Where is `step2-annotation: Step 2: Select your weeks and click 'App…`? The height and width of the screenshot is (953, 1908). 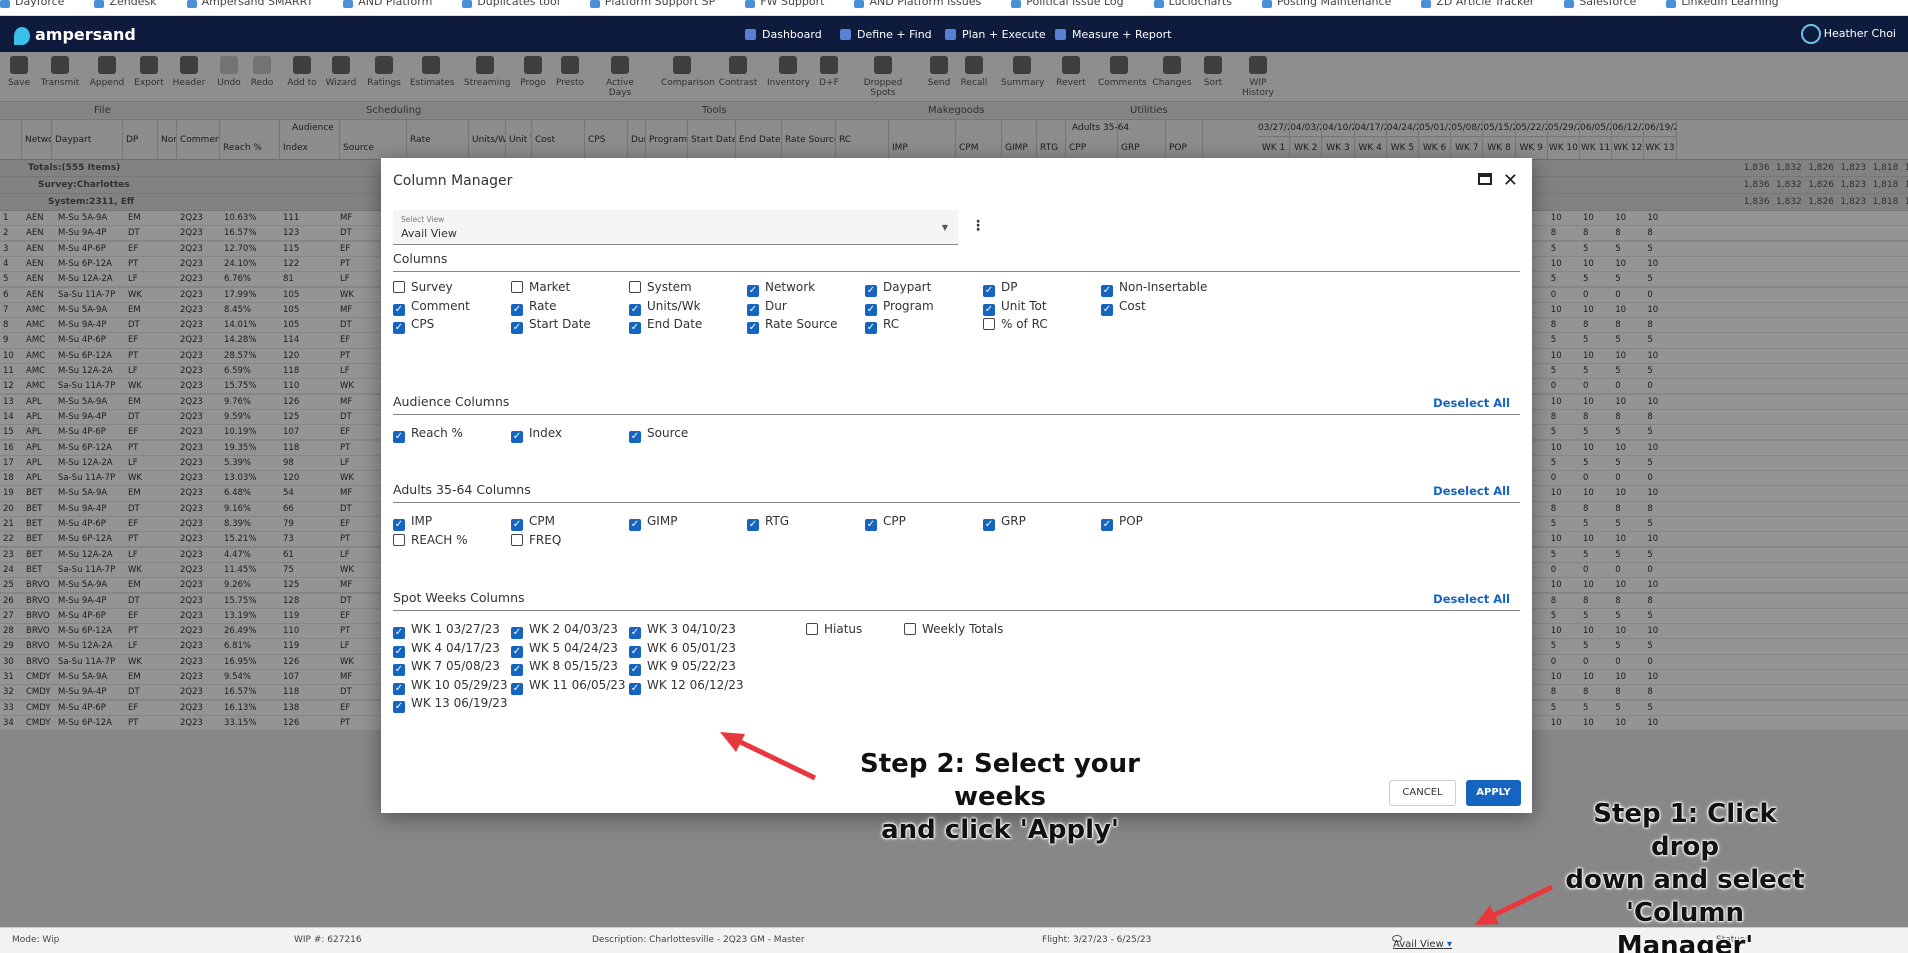 step2-annotation: Step 2: Select your weeks and click 'App… is located at coordinates (1000, 797).